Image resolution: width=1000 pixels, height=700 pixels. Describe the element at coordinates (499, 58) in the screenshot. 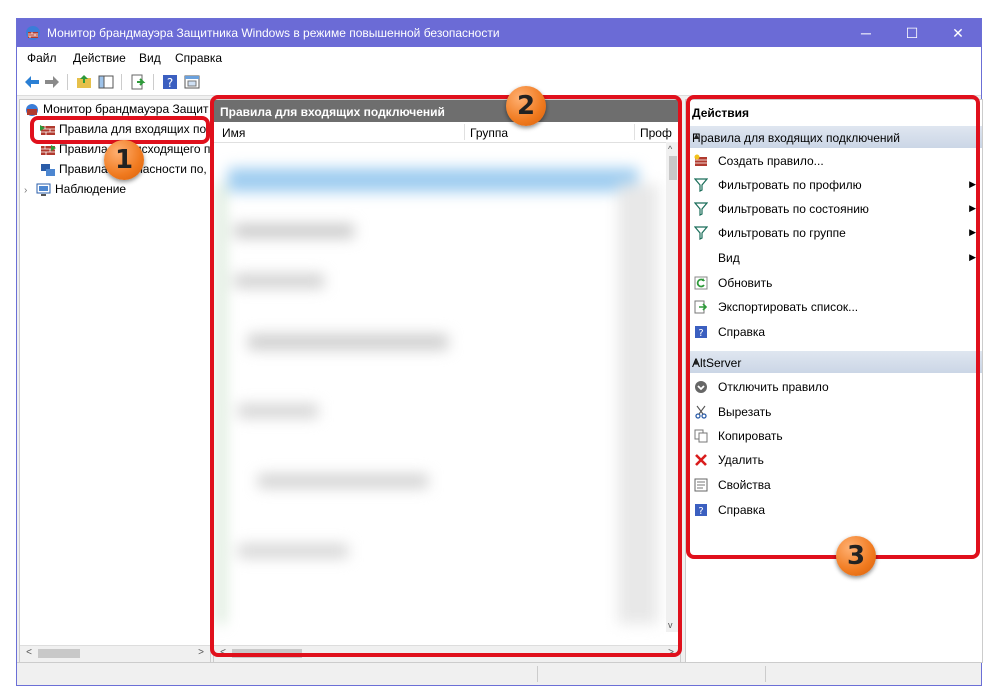

I see `menu-bar: Файл Действие Вид Справка` at that location.